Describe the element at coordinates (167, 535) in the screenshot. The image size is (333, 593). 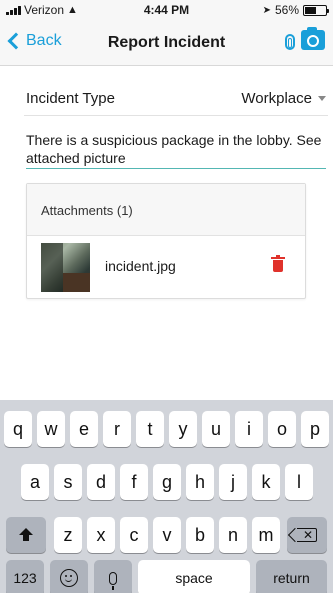
I see `key-v: v` at that location.